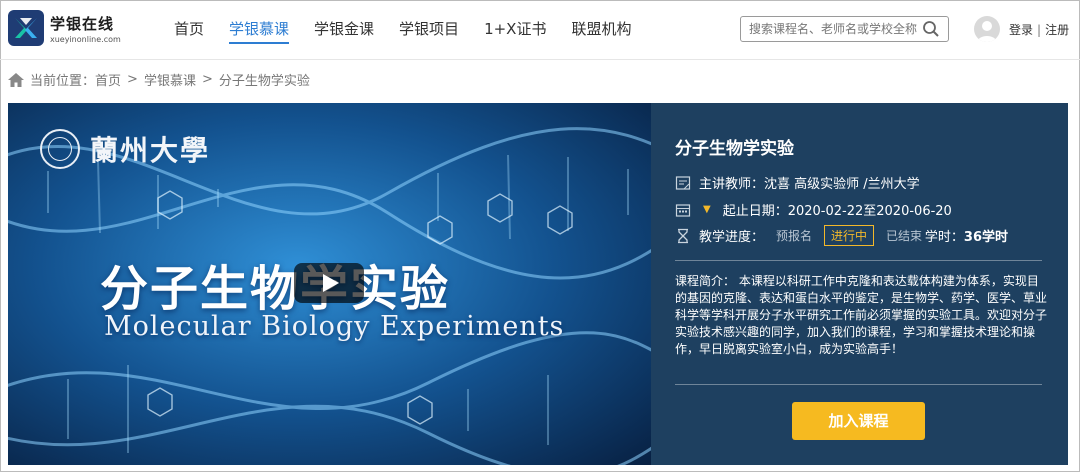  Describe the element at coordinates (794, 236) in the screenshot. I see `progress-step-preregister: 预报名` at that location.